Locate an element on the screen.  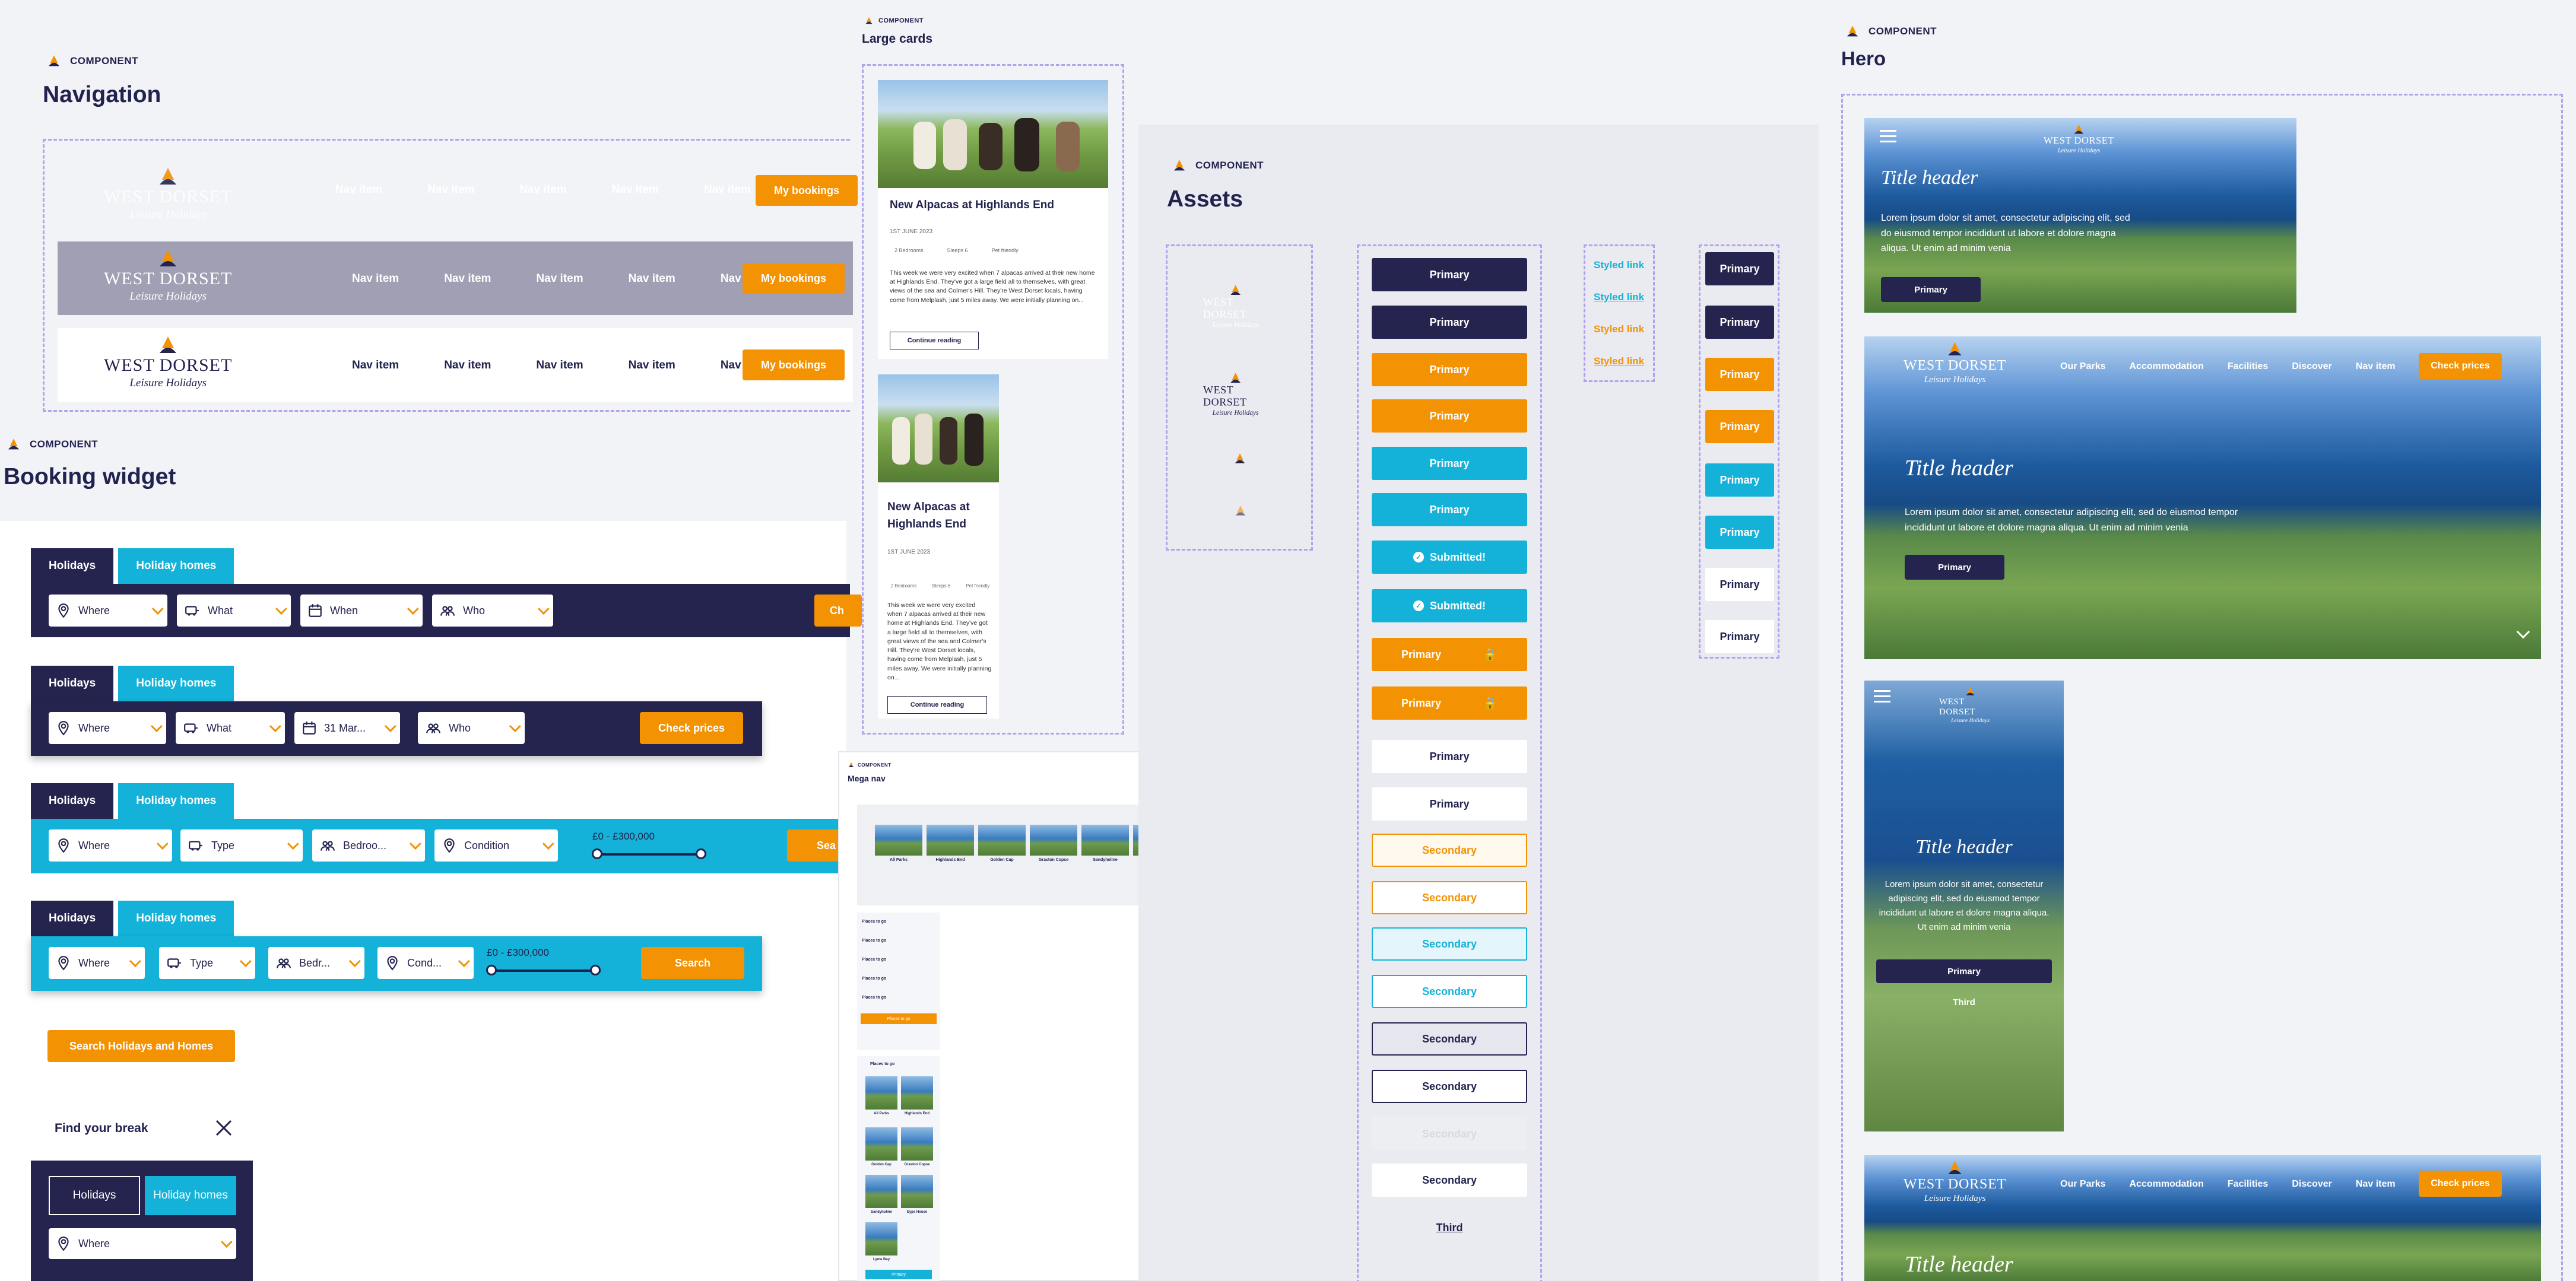
submitted-button: ✓ Submitted! is located at coordinates (1449, 605).